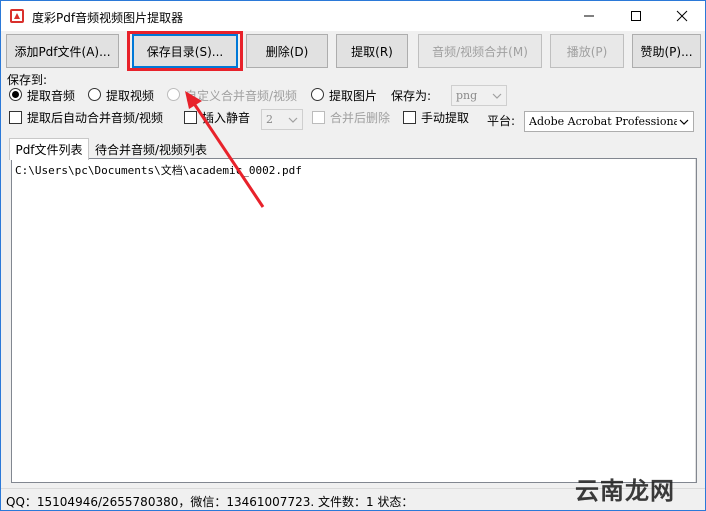 This screenshot has height=511, width=706. I want to click on extract-video-radio, so click(94, 94).